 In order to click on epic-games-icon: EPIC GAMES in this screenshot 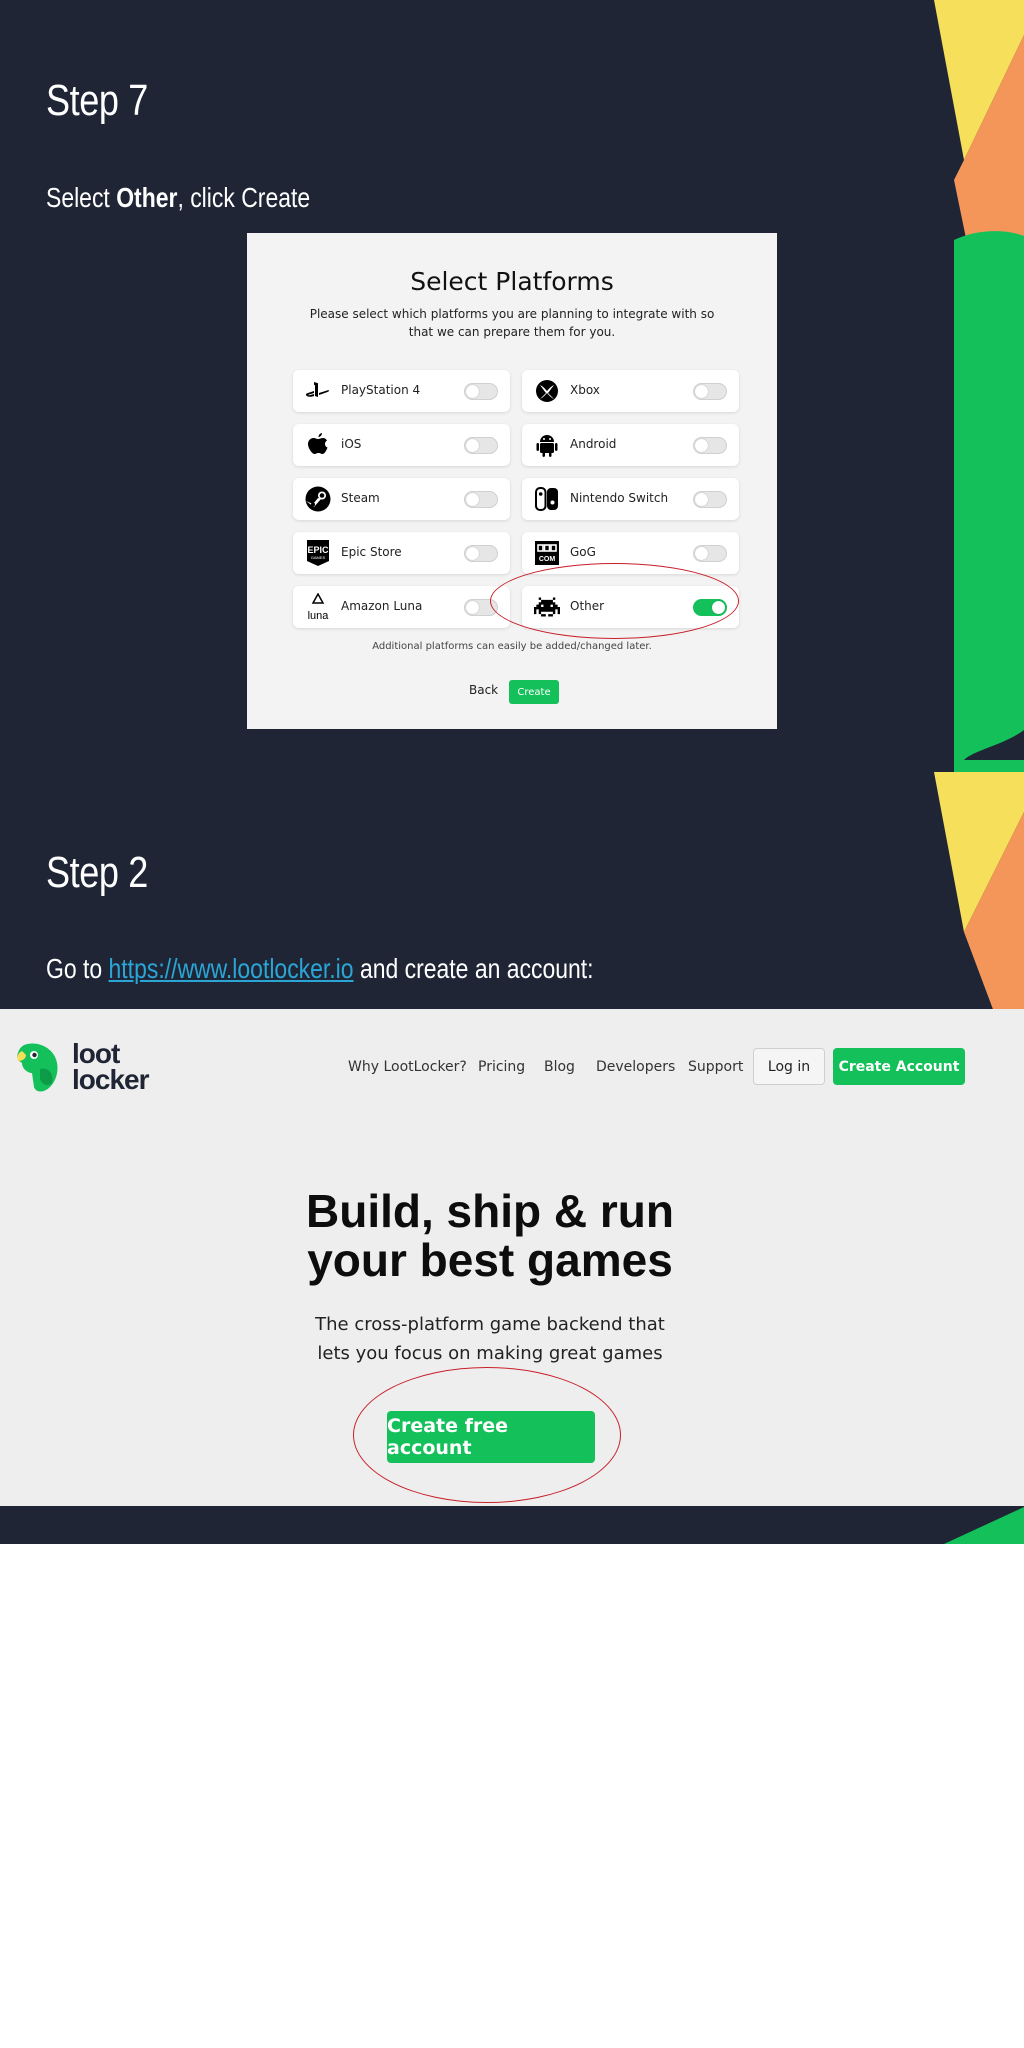, I will do `click(318, 553)`.